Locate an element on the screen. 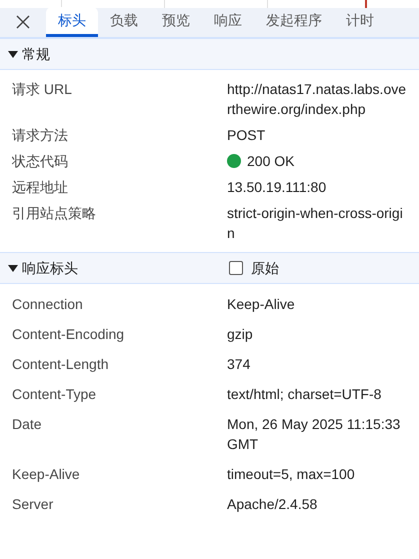  header-name: Content-Type is located at coordinates (55, 394).